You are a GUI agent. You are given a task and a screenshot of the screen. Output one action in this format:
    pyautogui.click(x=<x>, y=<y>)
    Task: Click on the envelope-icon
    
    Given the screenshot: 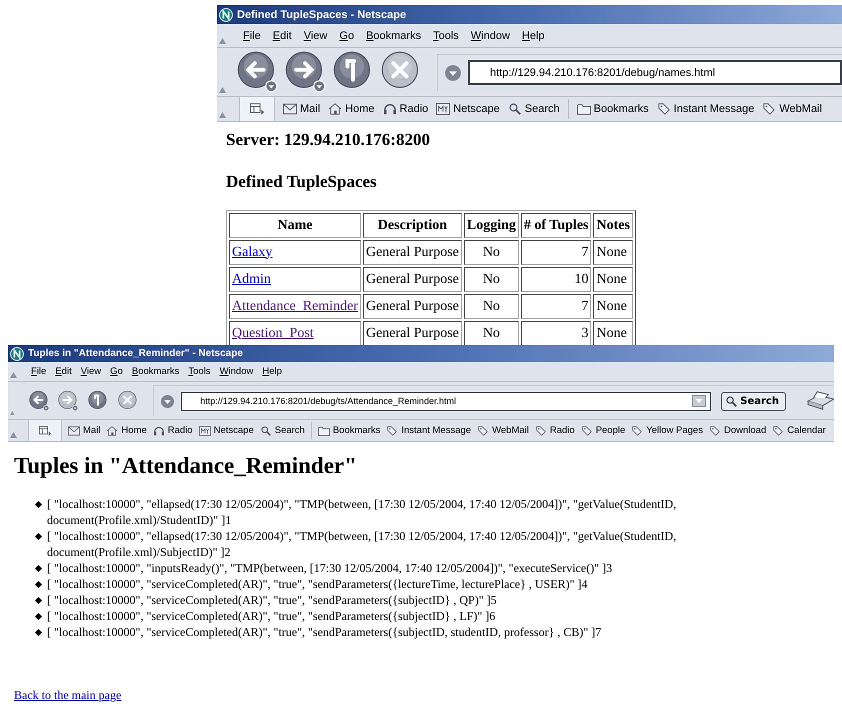 What is the action you would take?
    pyautogui.click(x=74, y=431)
    